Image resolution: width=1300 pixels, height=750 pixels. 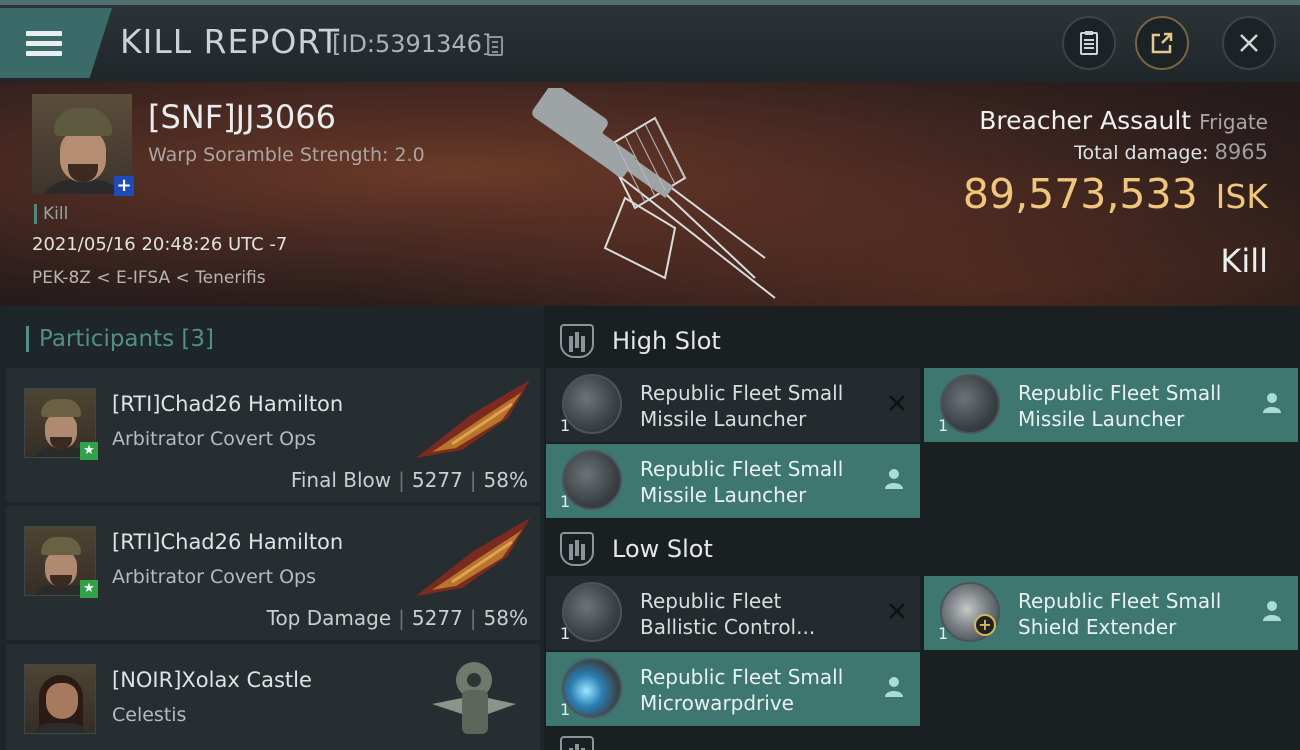 What do you see at coordinates (1241, 152) in the screenshot?
I see `total-damage-value: 8965` at bounding box center [1241, 152].